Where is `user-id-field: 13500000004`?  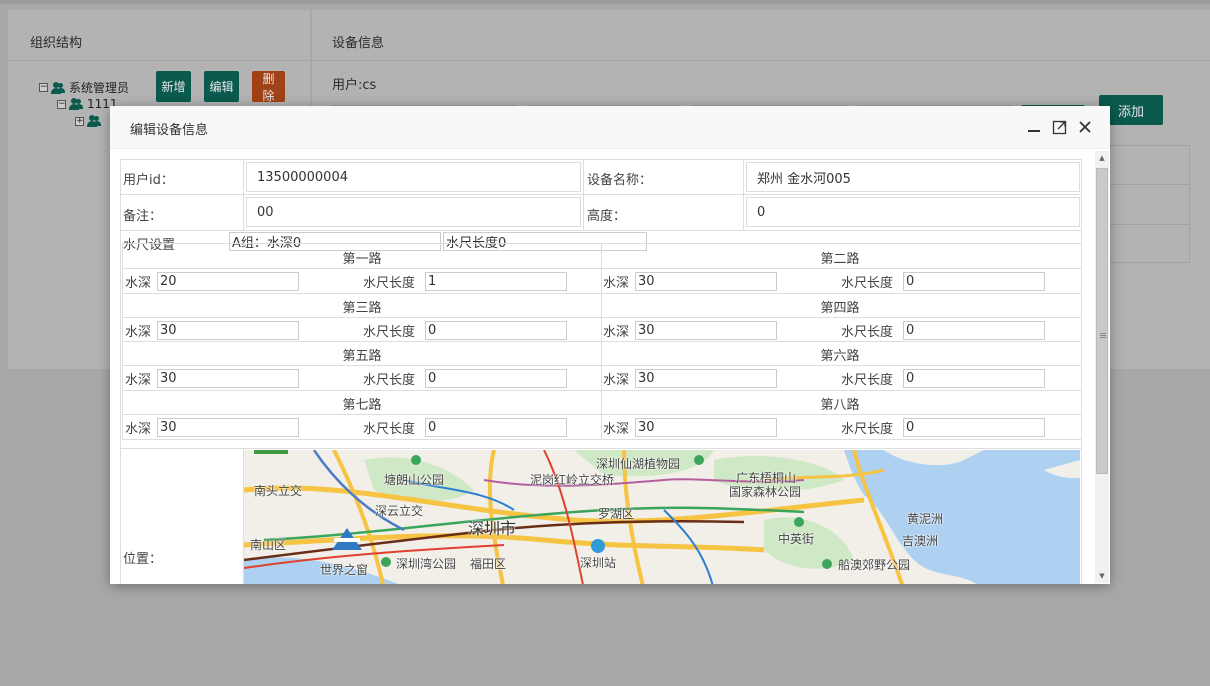
user-id-field: 13500000004 is located at coordinates (413, 177).